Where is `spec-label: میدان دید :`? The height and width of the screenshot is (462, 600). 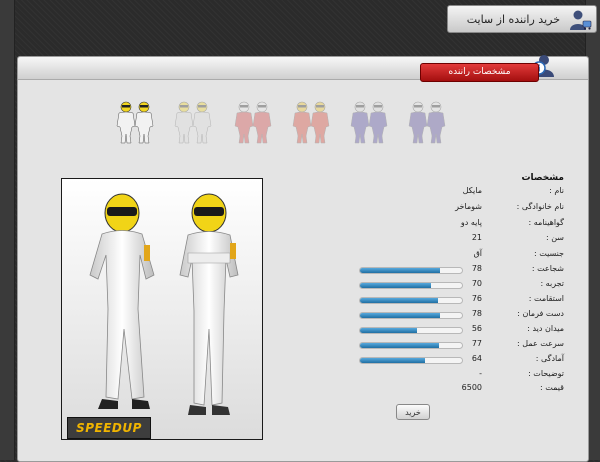
spec-label: میدان دید : is located at coordinates (545, 328).